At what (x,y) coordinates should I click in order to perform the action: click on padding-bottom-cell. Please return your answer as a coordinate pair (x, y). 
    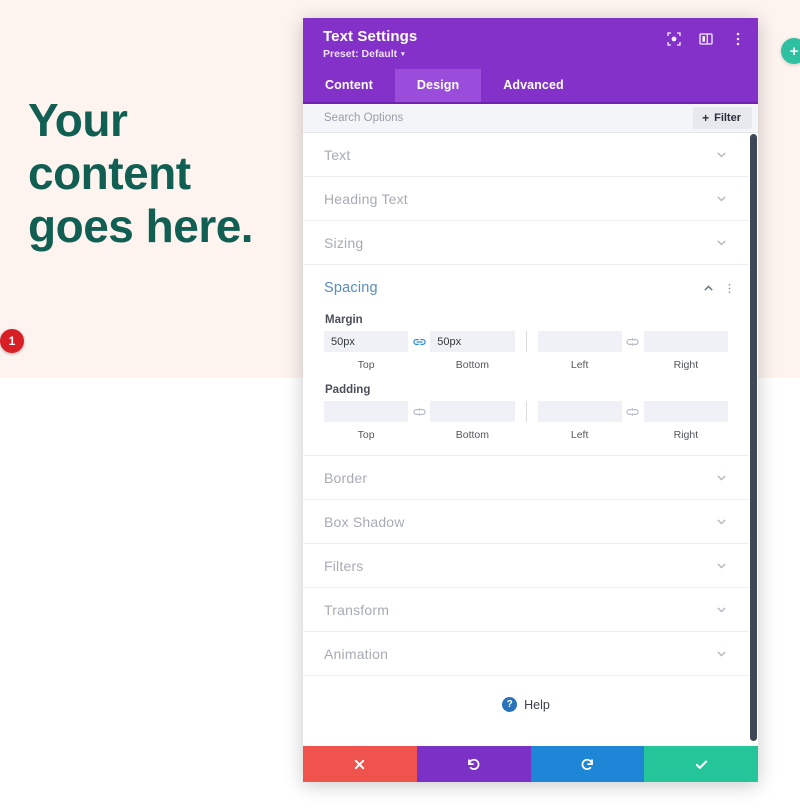
    Looking at the image, I should click on (472, 411).